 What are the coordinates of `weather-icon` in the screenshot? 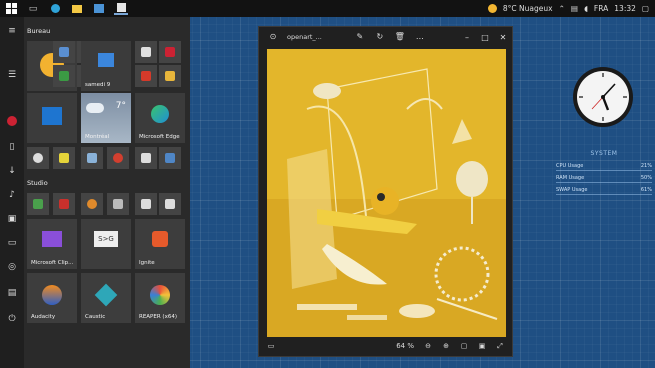 It's located at (492, 8).